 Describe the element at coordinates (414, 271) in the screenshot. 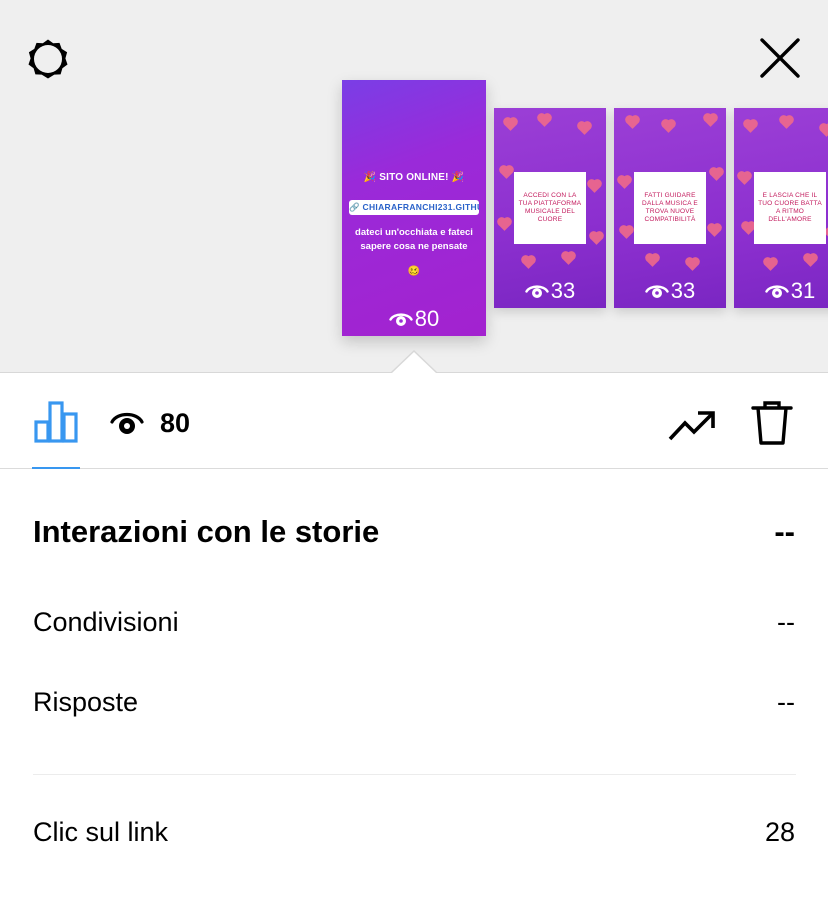

I see `story-emoji: 🥴` at that location.